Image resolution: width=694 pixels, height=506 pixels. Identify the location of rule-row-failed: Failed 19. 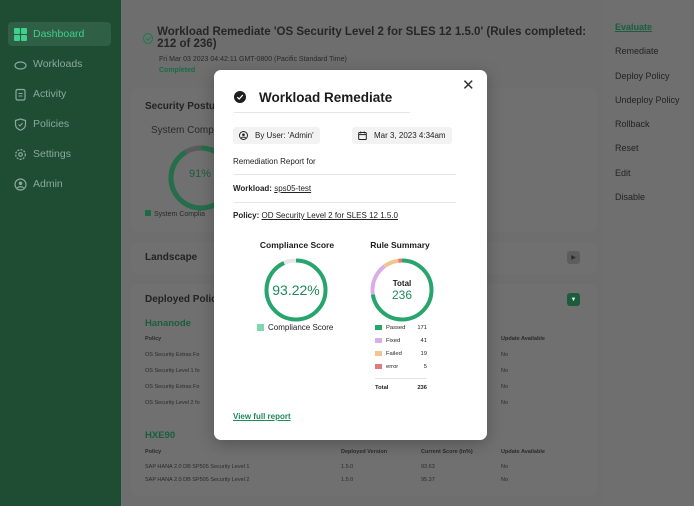
(401, 353).